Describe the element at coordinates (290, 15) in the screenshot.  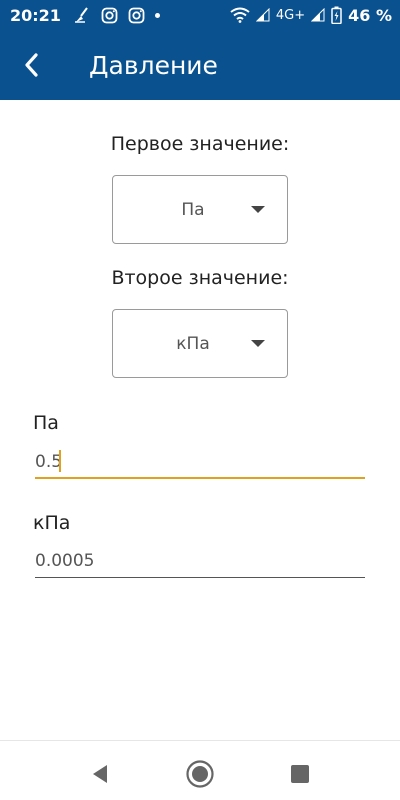
I see `network-type: 4G+` at that location.